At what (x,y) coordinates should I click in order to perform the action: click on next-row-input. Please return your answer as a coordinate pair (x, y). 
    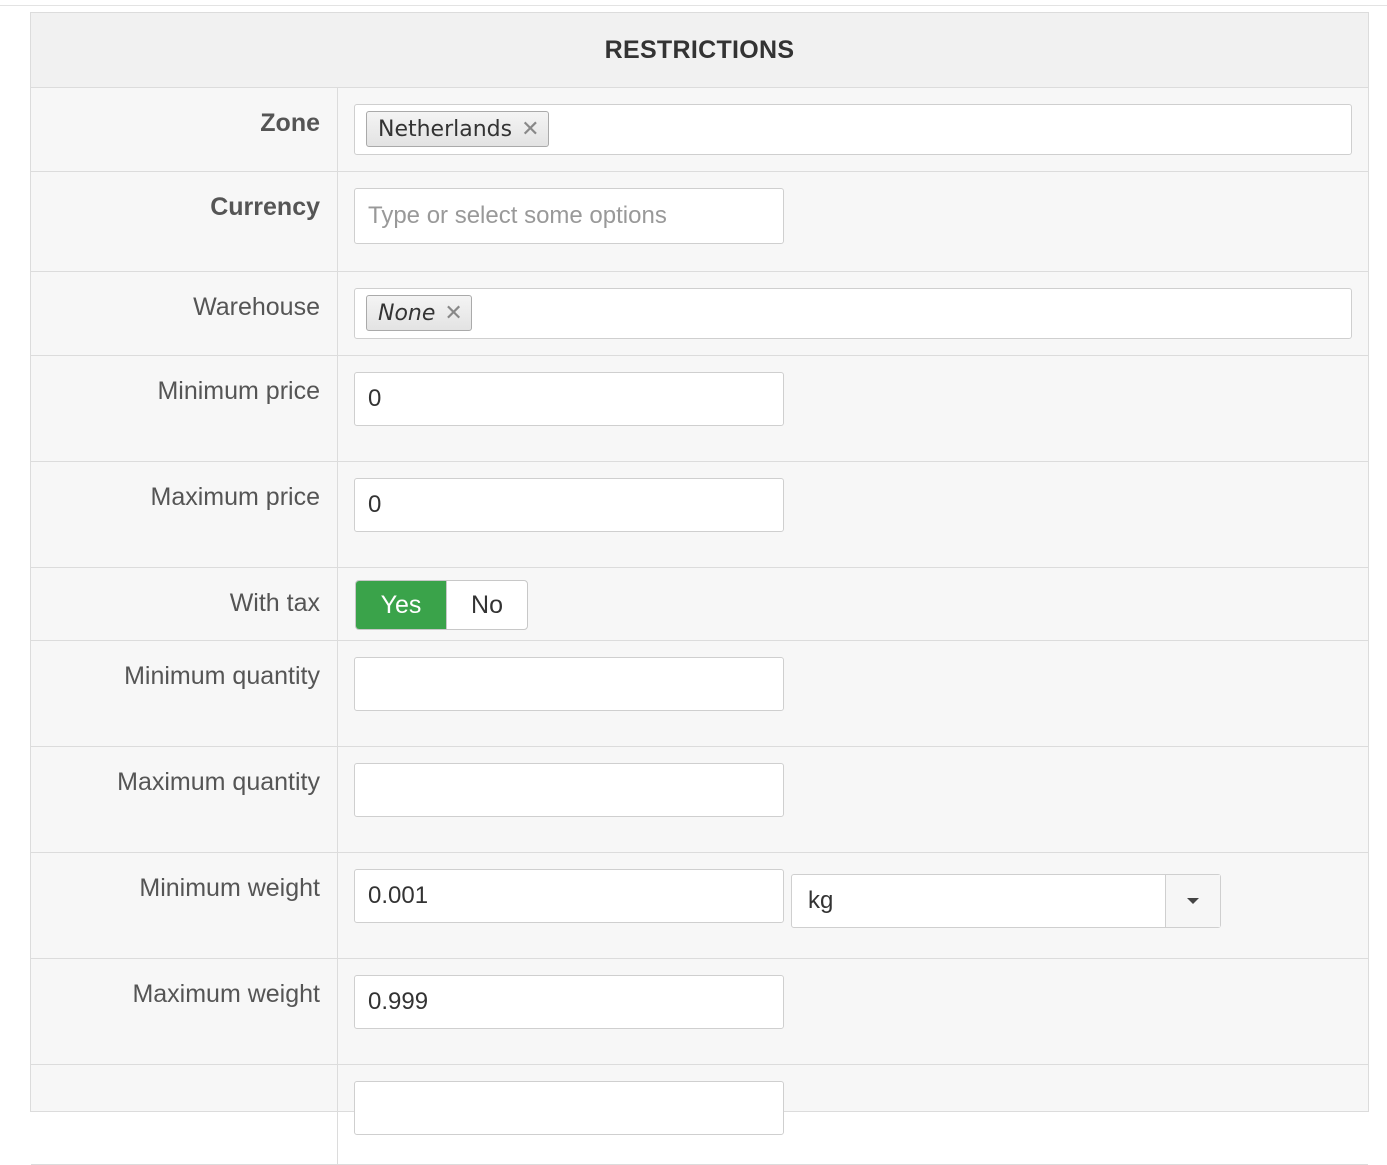
    Looking at the image, I should click on (569, 1108).